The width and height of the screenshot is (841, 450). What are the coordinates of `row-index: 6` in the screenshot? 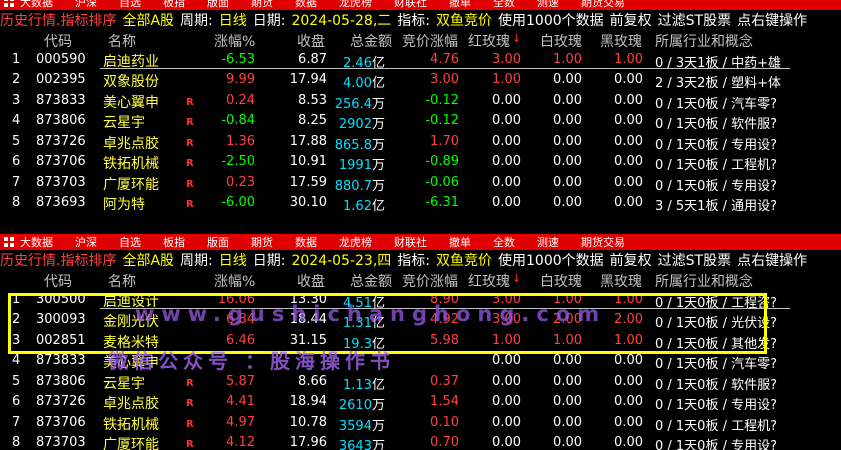 It's located at (16, 401).